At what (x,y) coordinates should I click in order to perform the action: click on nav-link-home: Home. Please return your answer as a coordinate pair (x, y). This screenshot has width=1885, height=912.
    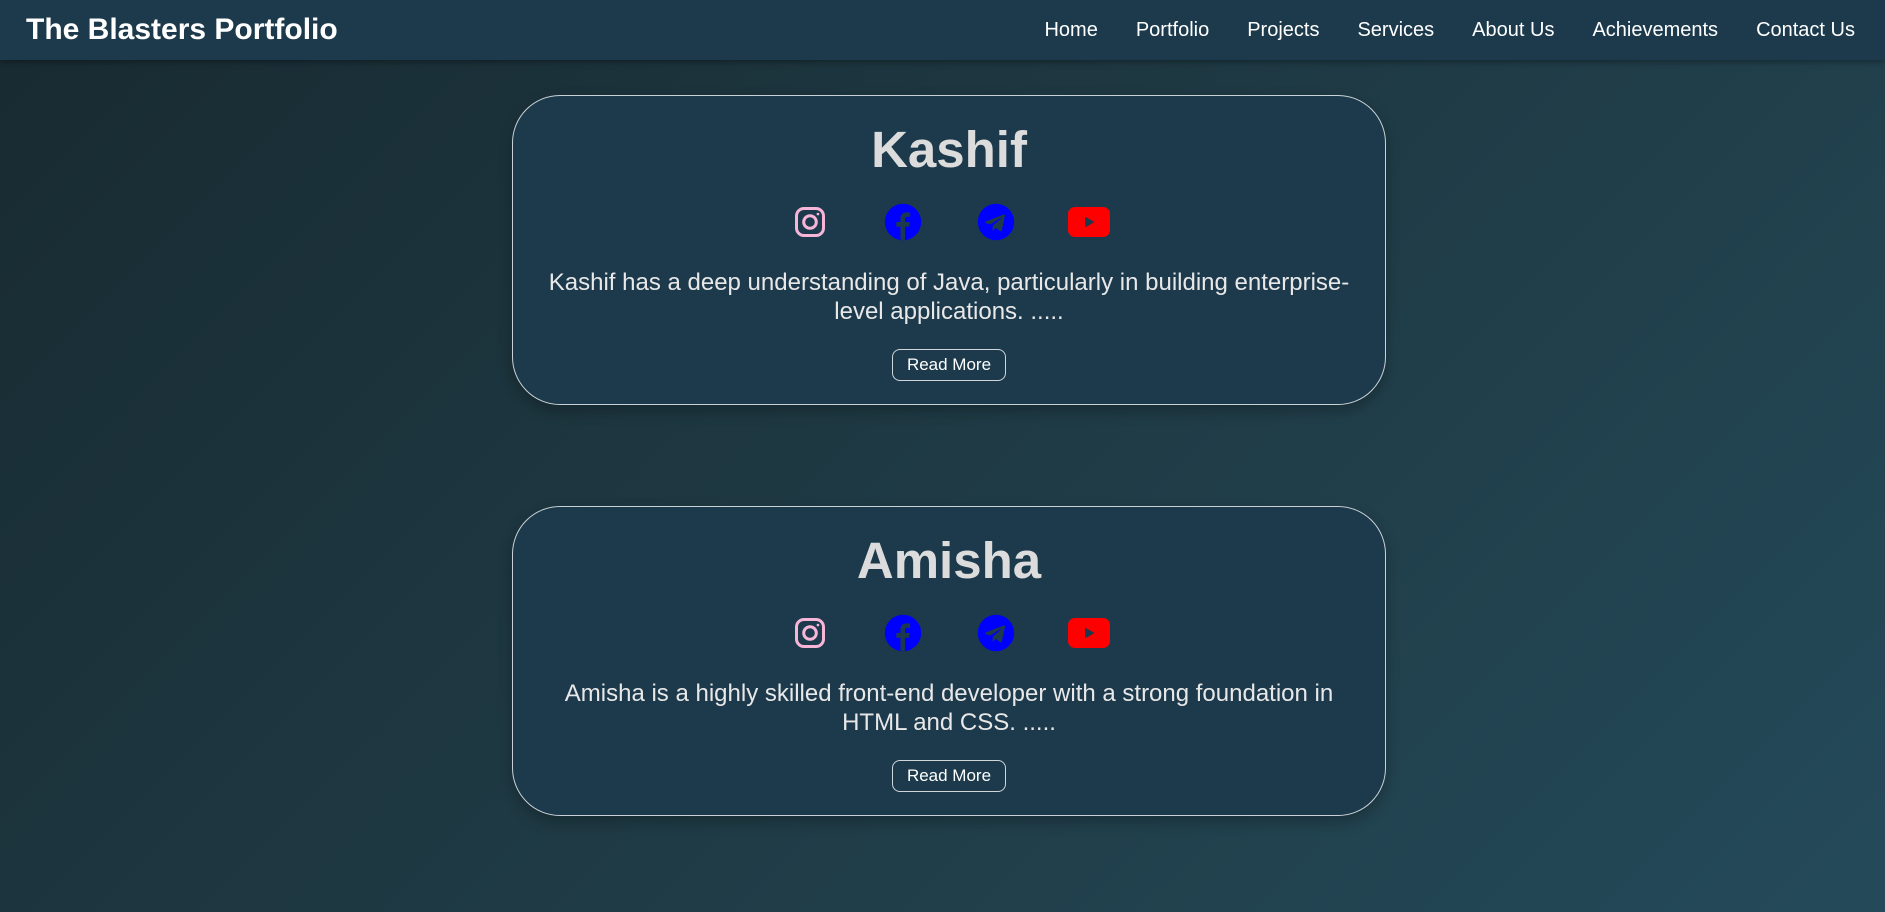
    Looking at the image, I should click on (1070, 30).